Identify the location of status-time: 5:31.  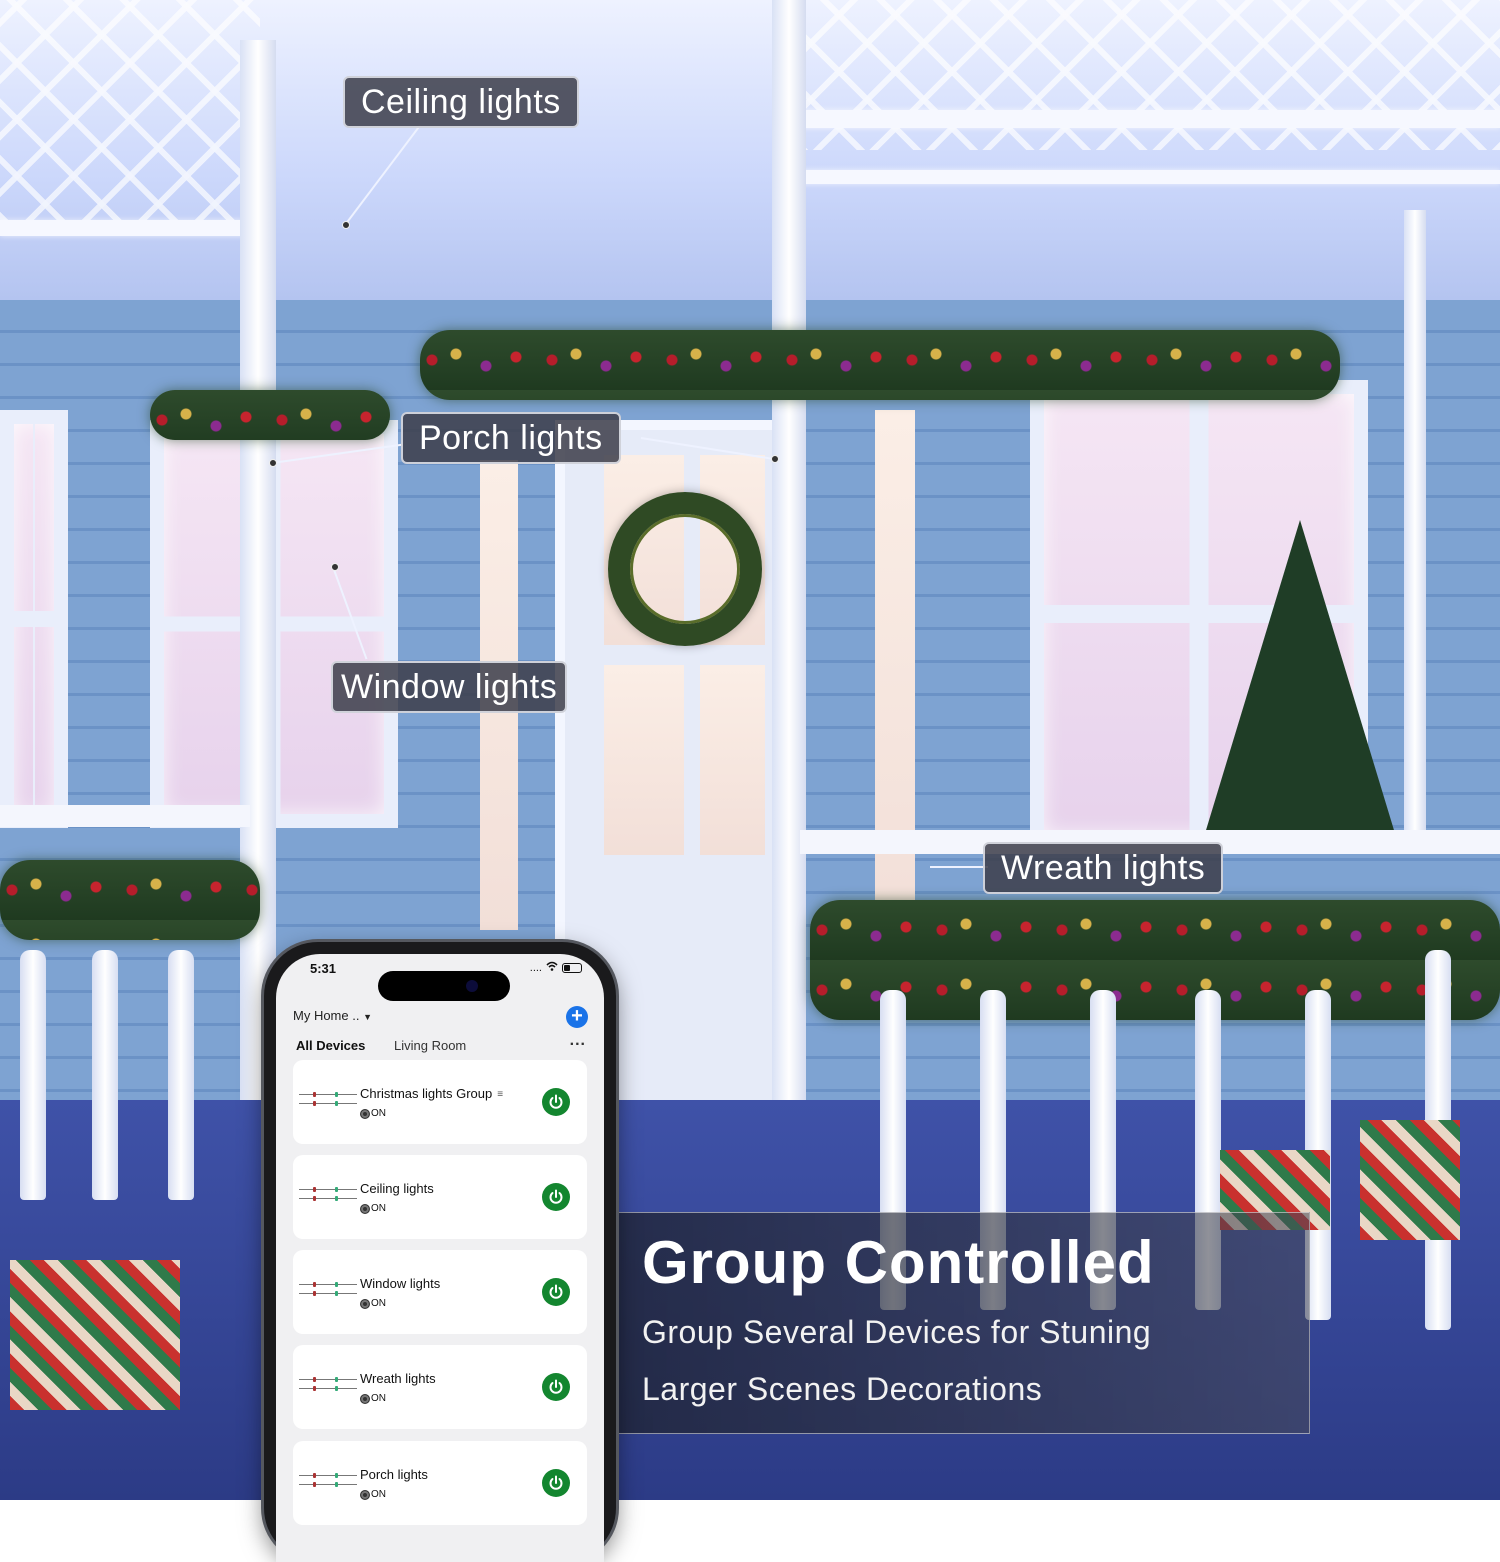
(323, 968).